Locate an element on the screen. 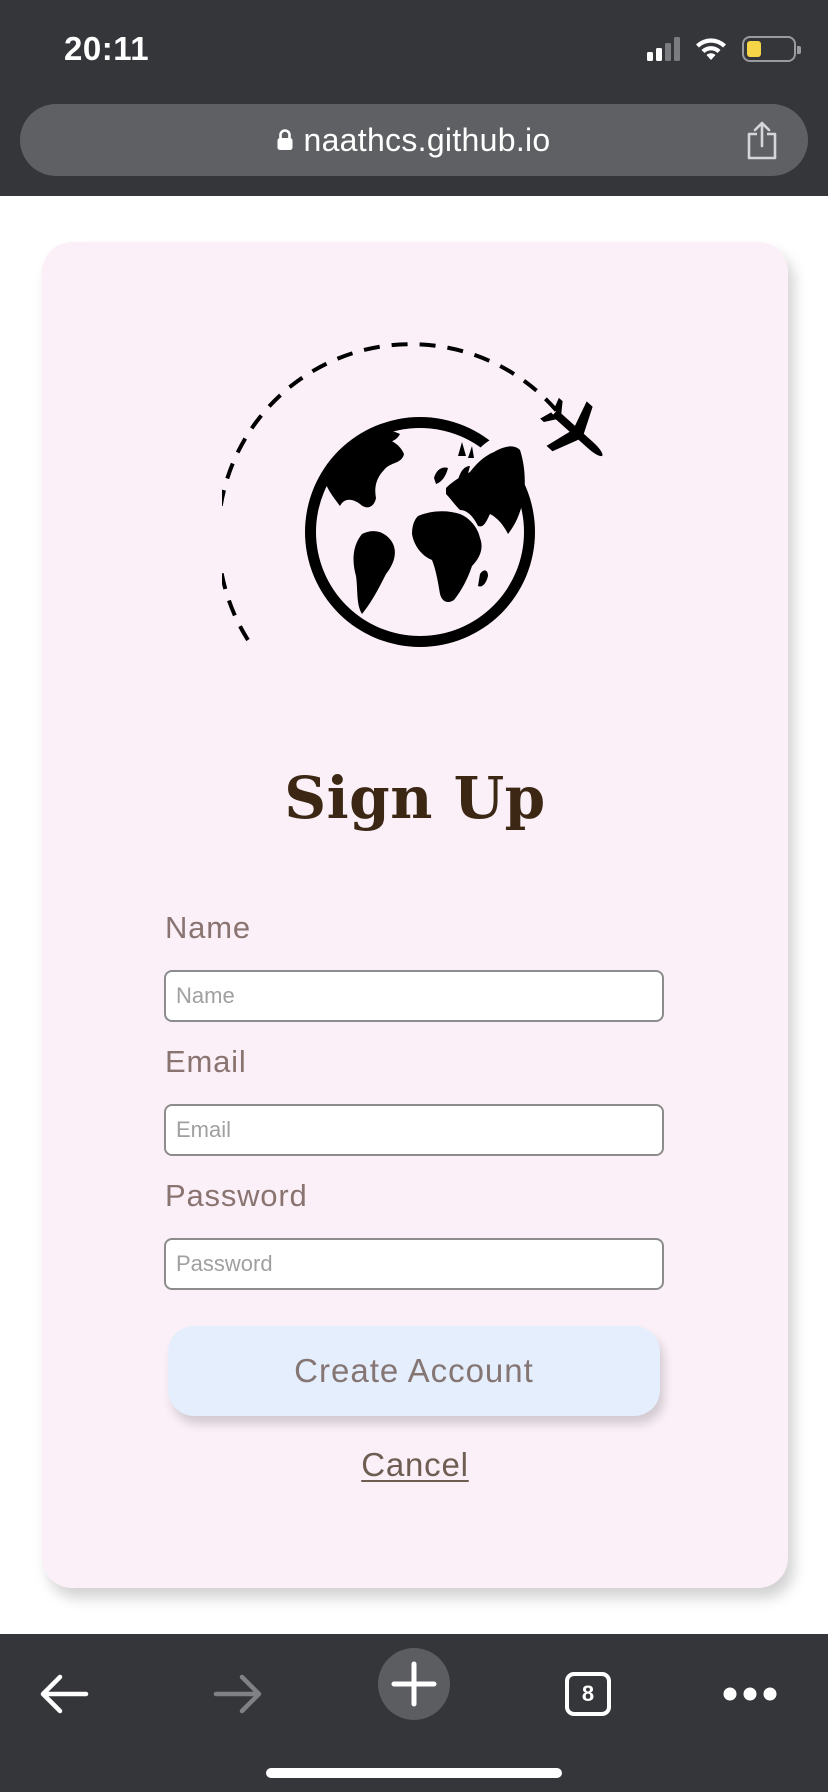 Image resolution: width=828 pixels, height=1792 pixels. plus-icon is located at coordinates (414, 1684).